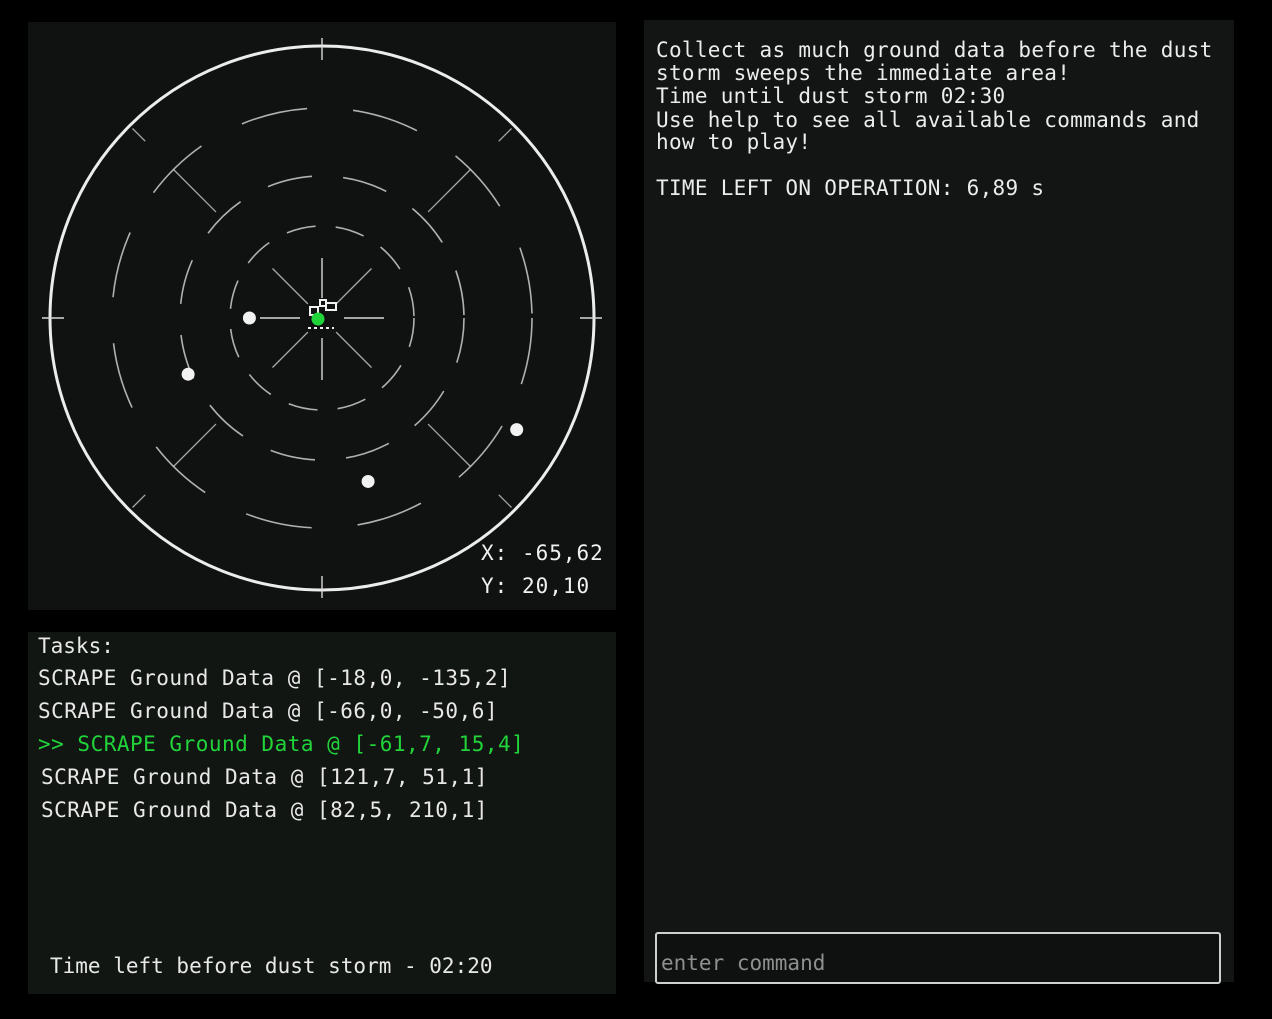  What do you see at coordinates (264, 777) in the screenshot?
I see `task-item: SCRAPE Ground Data @ [121,7, 51,1]` at bounding box center [264, 777].